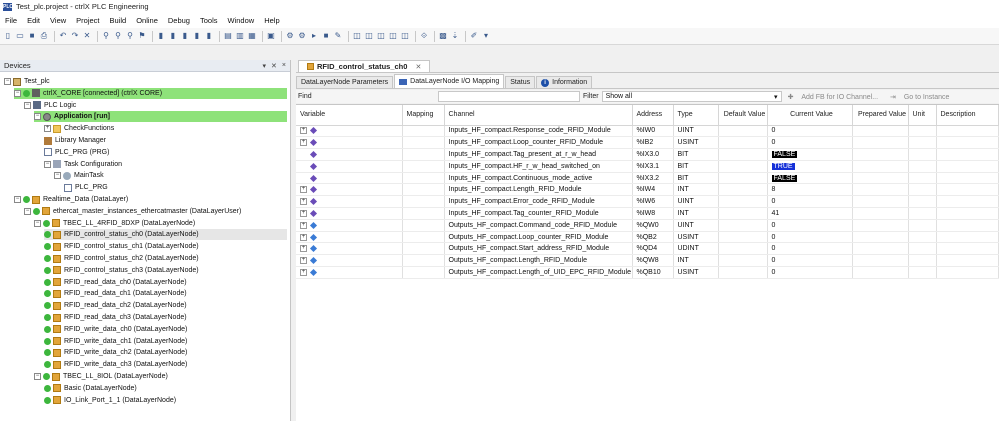 The image size is (999, 421). What do you see at coordinates (115, 305) in the screenshot?
I see `tree-item-rfid-read-data-ch2-datalayernode: RFID_read_data_ch2 (DataLayerNode)` at bounding box center [115, 305].